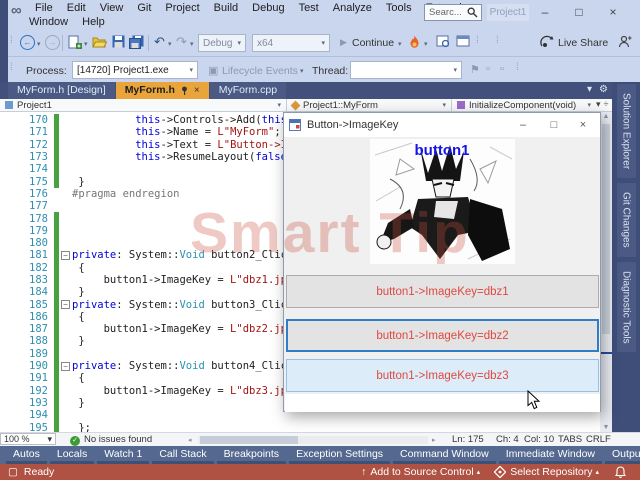 Image resolution: width=640 pixels, height=480 pixels. I want to click on tab-myform-cpp: MyForm.cpp, so click(248, 90).